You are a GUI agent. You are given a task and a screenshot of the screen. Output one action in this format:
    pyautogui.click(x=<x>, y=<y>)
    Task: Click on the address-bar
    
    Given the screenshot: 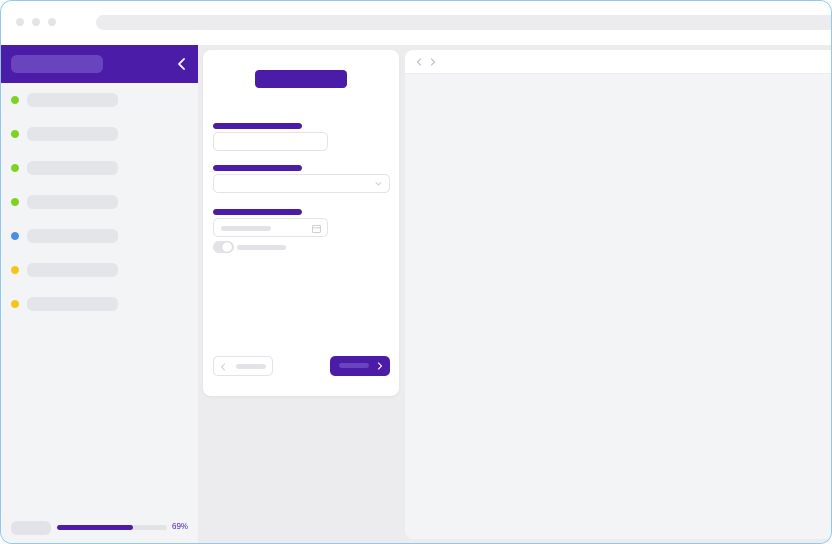 What is the action you would take?
    pyautogui.click(x=463, y=22)
    